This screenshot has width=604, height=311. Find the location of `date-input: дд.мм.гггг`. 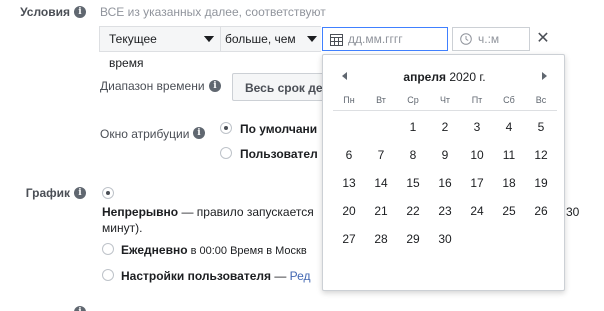

date-input: дд.мм.гггг is located at coordinates (385, 39).